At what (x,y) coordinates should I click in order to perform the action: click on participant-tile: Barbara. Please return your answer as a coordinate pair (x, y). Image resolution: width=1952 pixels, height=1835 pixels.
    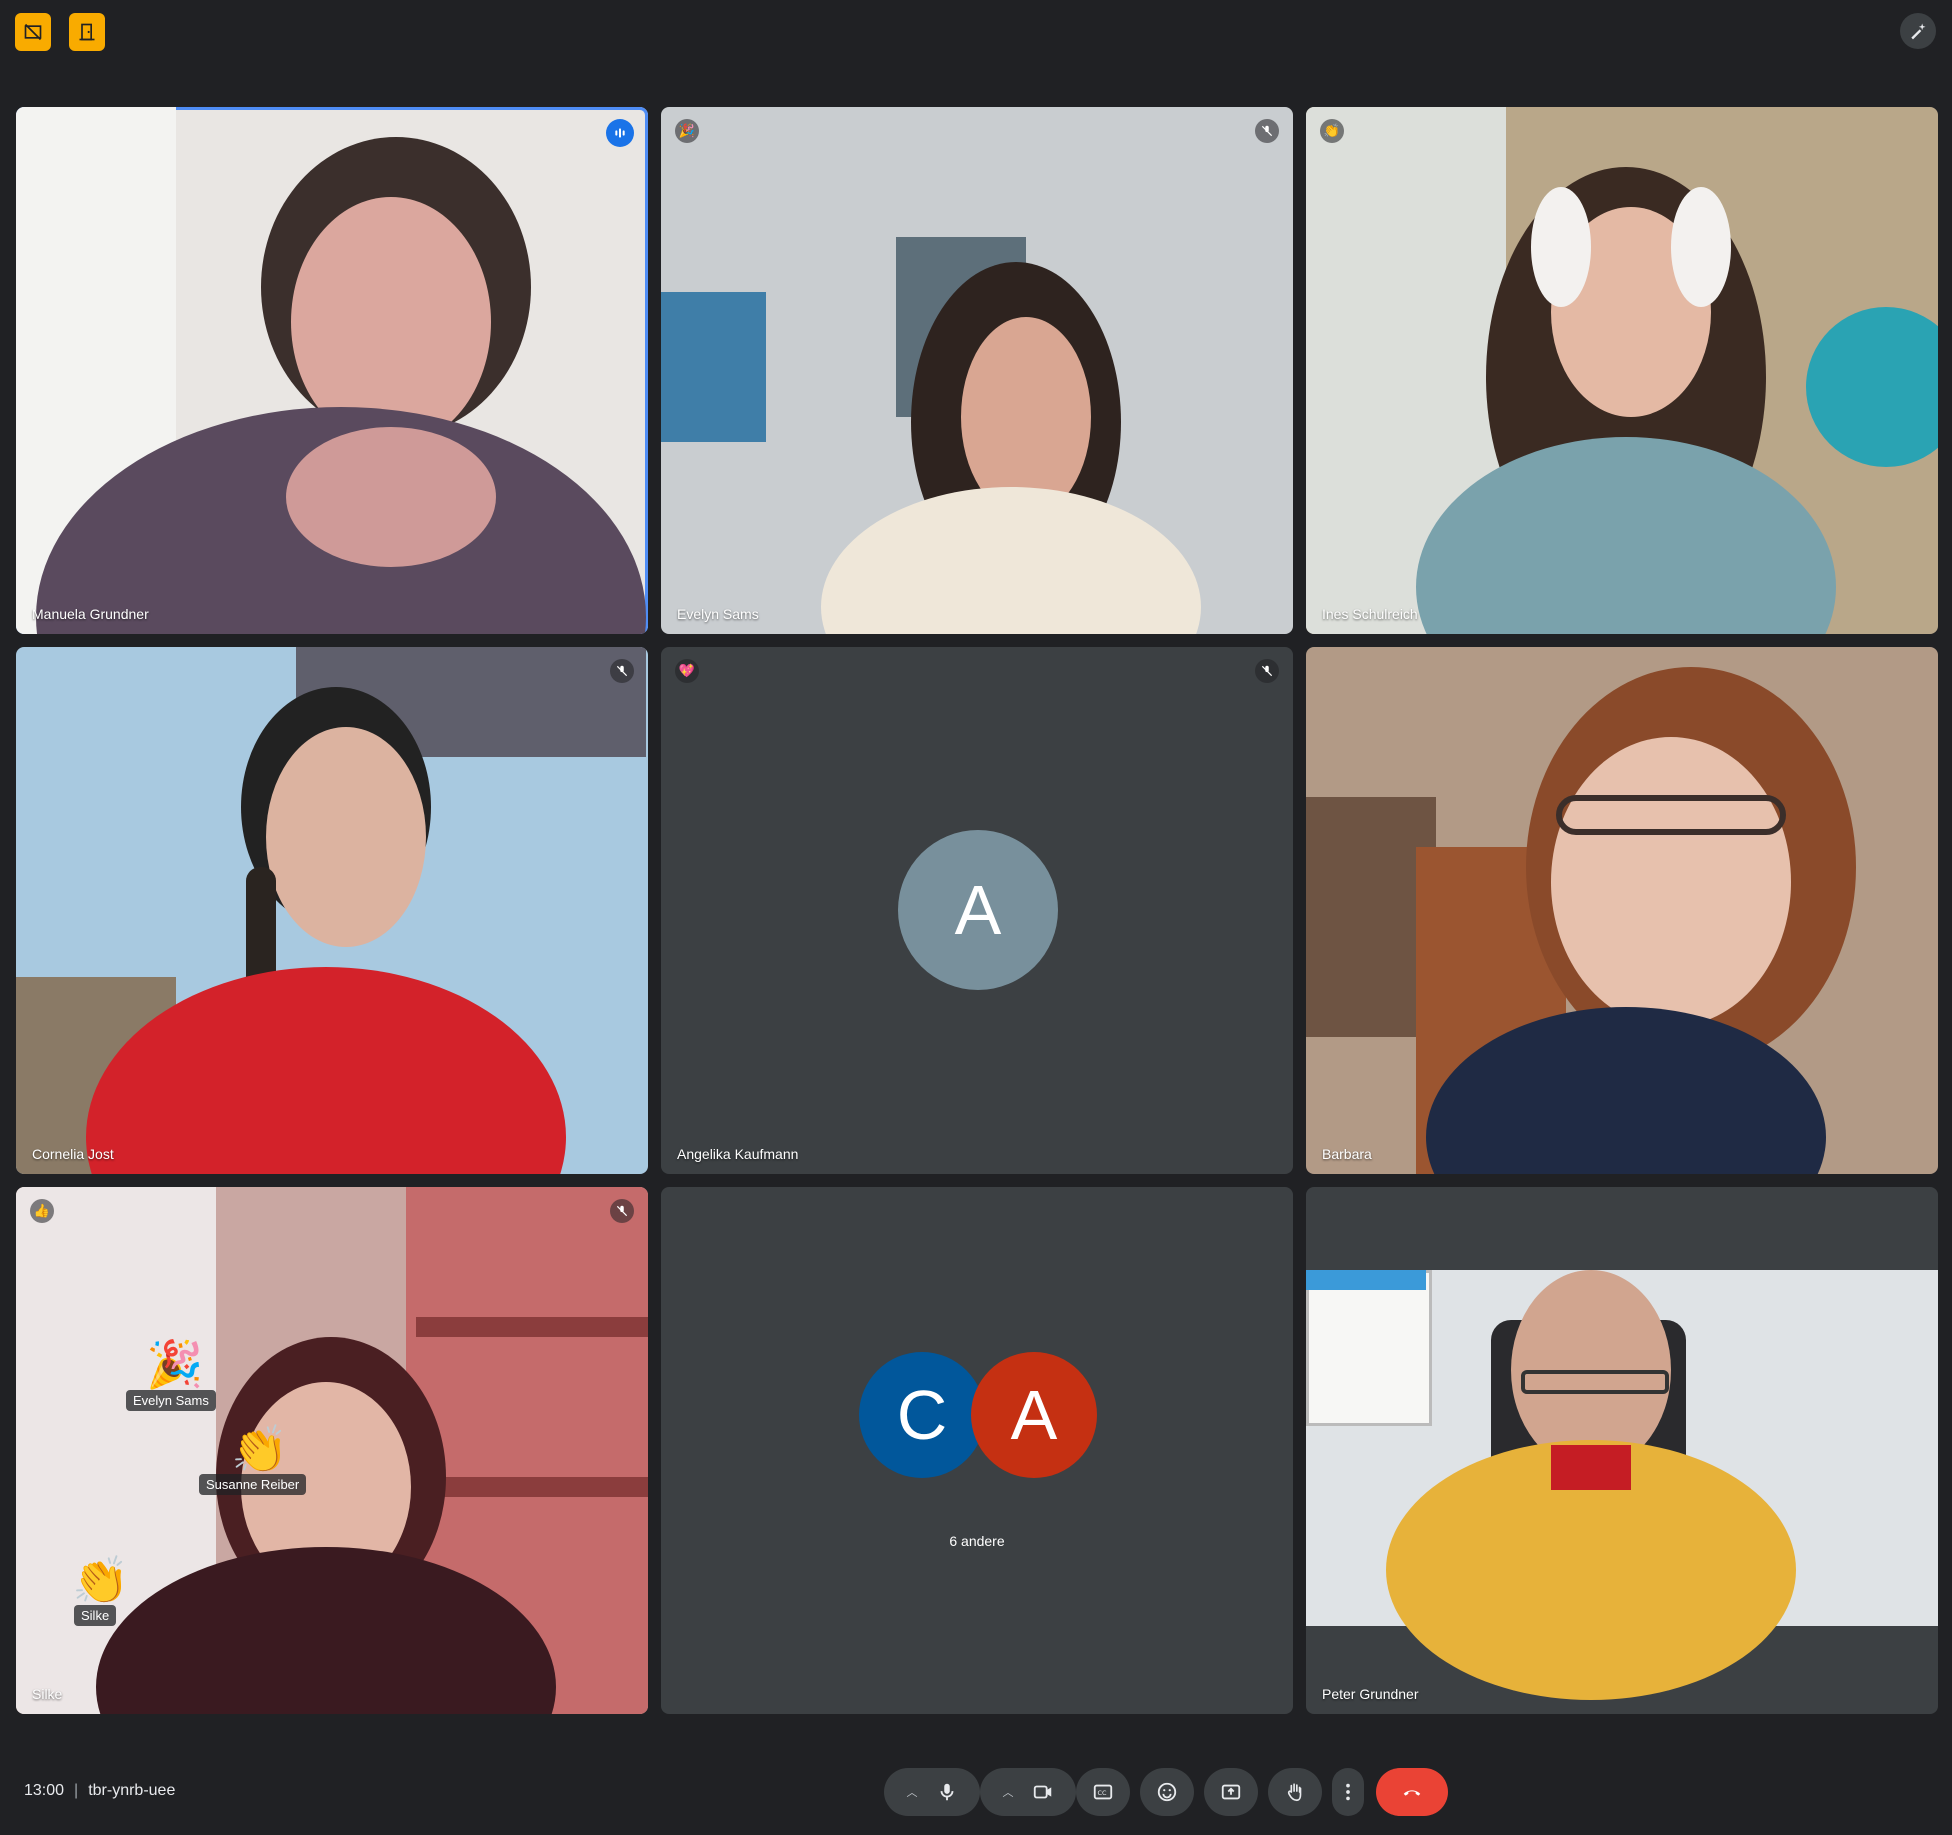
    Looking at the image, I should click on (1622, 910).